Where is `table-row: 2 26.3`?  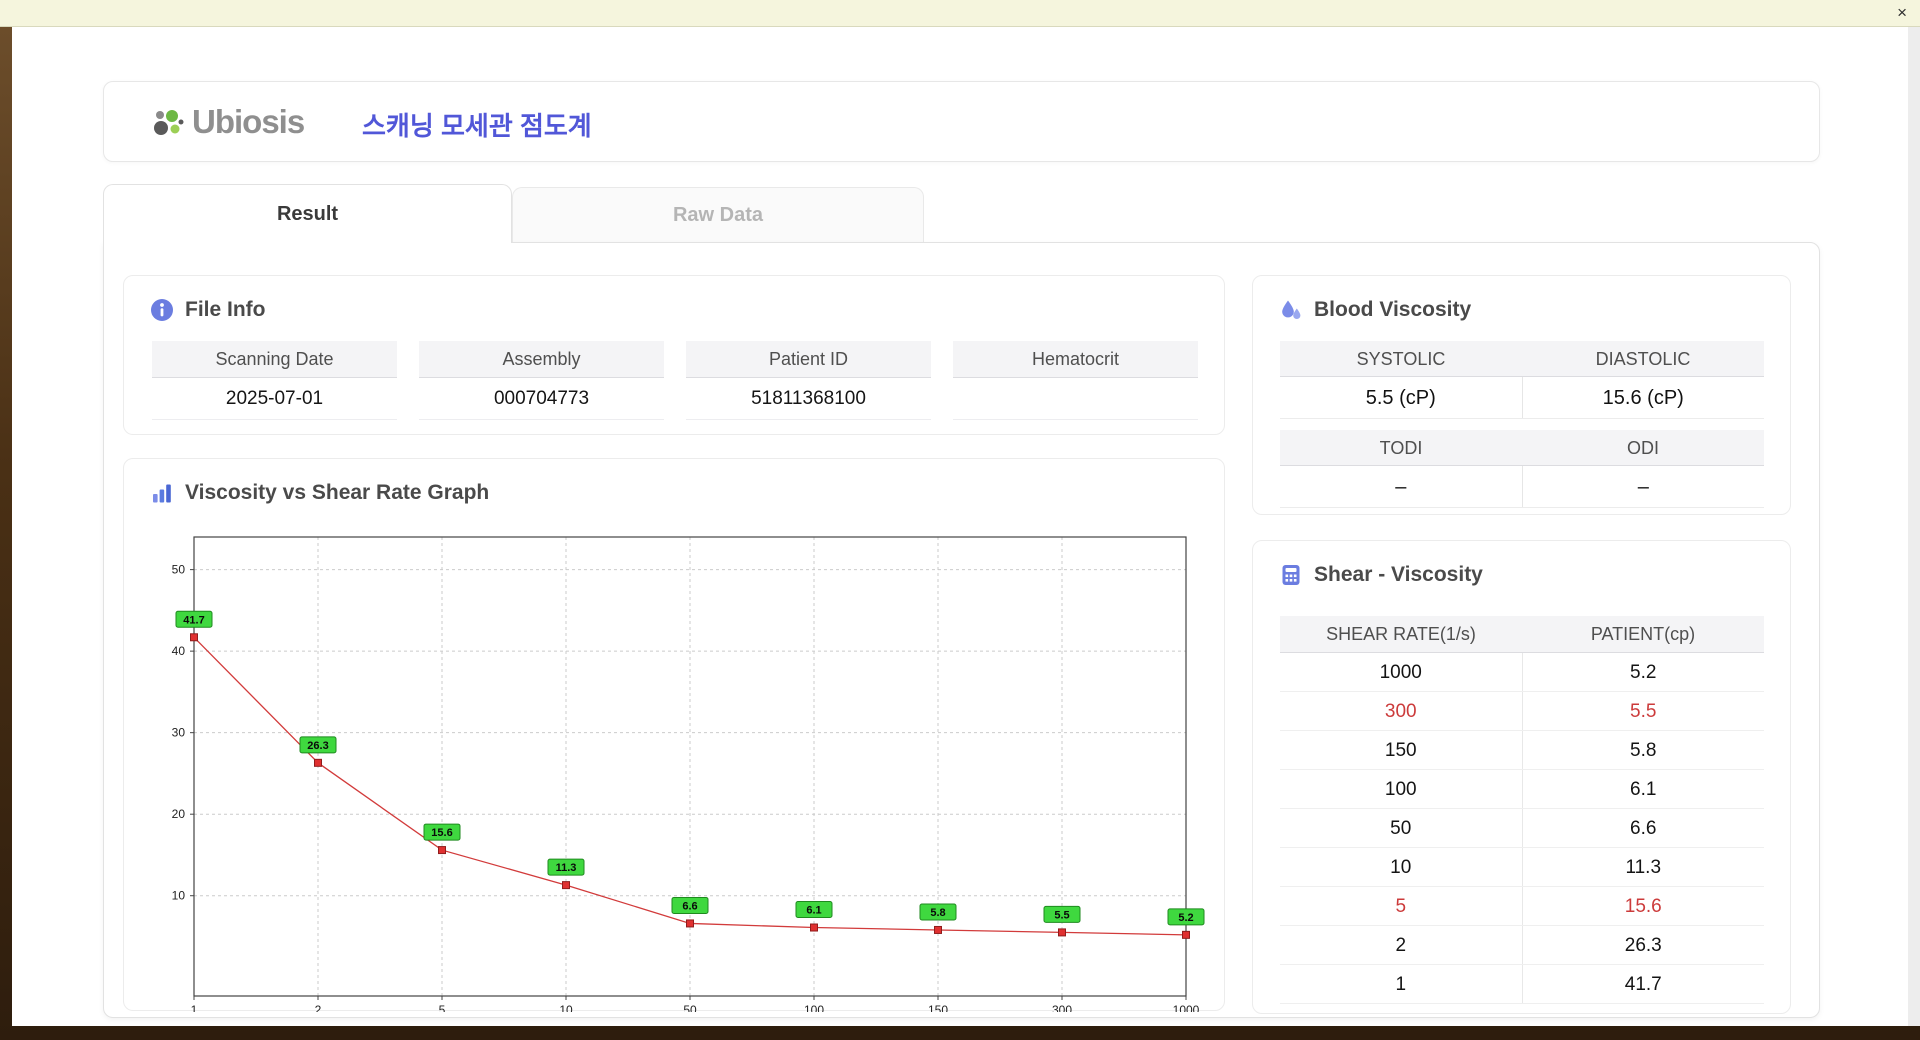 table-row: 2 26.3 is located at coordinates (1522, 945).